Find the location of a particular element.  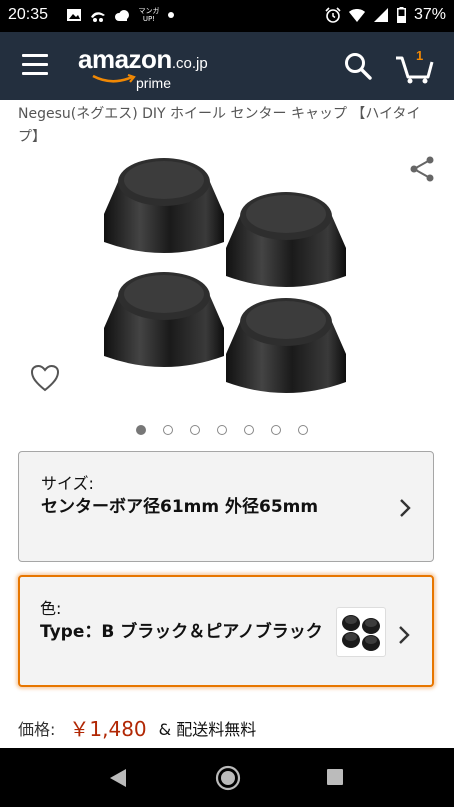

home-icon is located at coordinates (228, 778).